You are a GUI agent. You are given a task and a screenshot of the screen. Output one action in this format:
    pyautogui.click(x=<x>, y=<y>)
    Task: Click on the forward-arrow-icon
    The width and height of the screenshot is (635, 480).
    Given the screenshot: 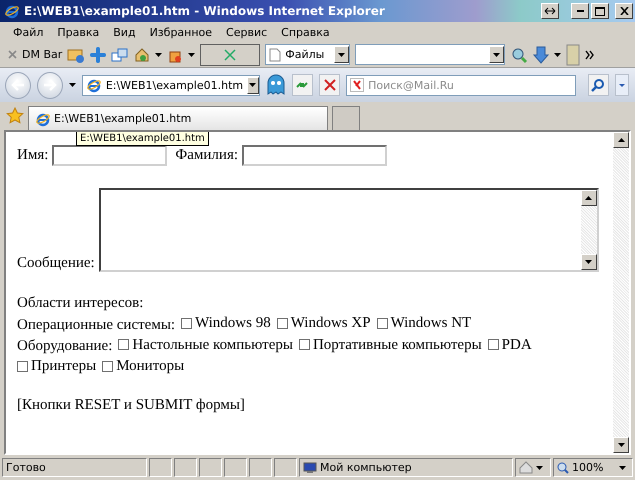 What is the action you would take?
    pyautogui.click(x=49, y=85)
    